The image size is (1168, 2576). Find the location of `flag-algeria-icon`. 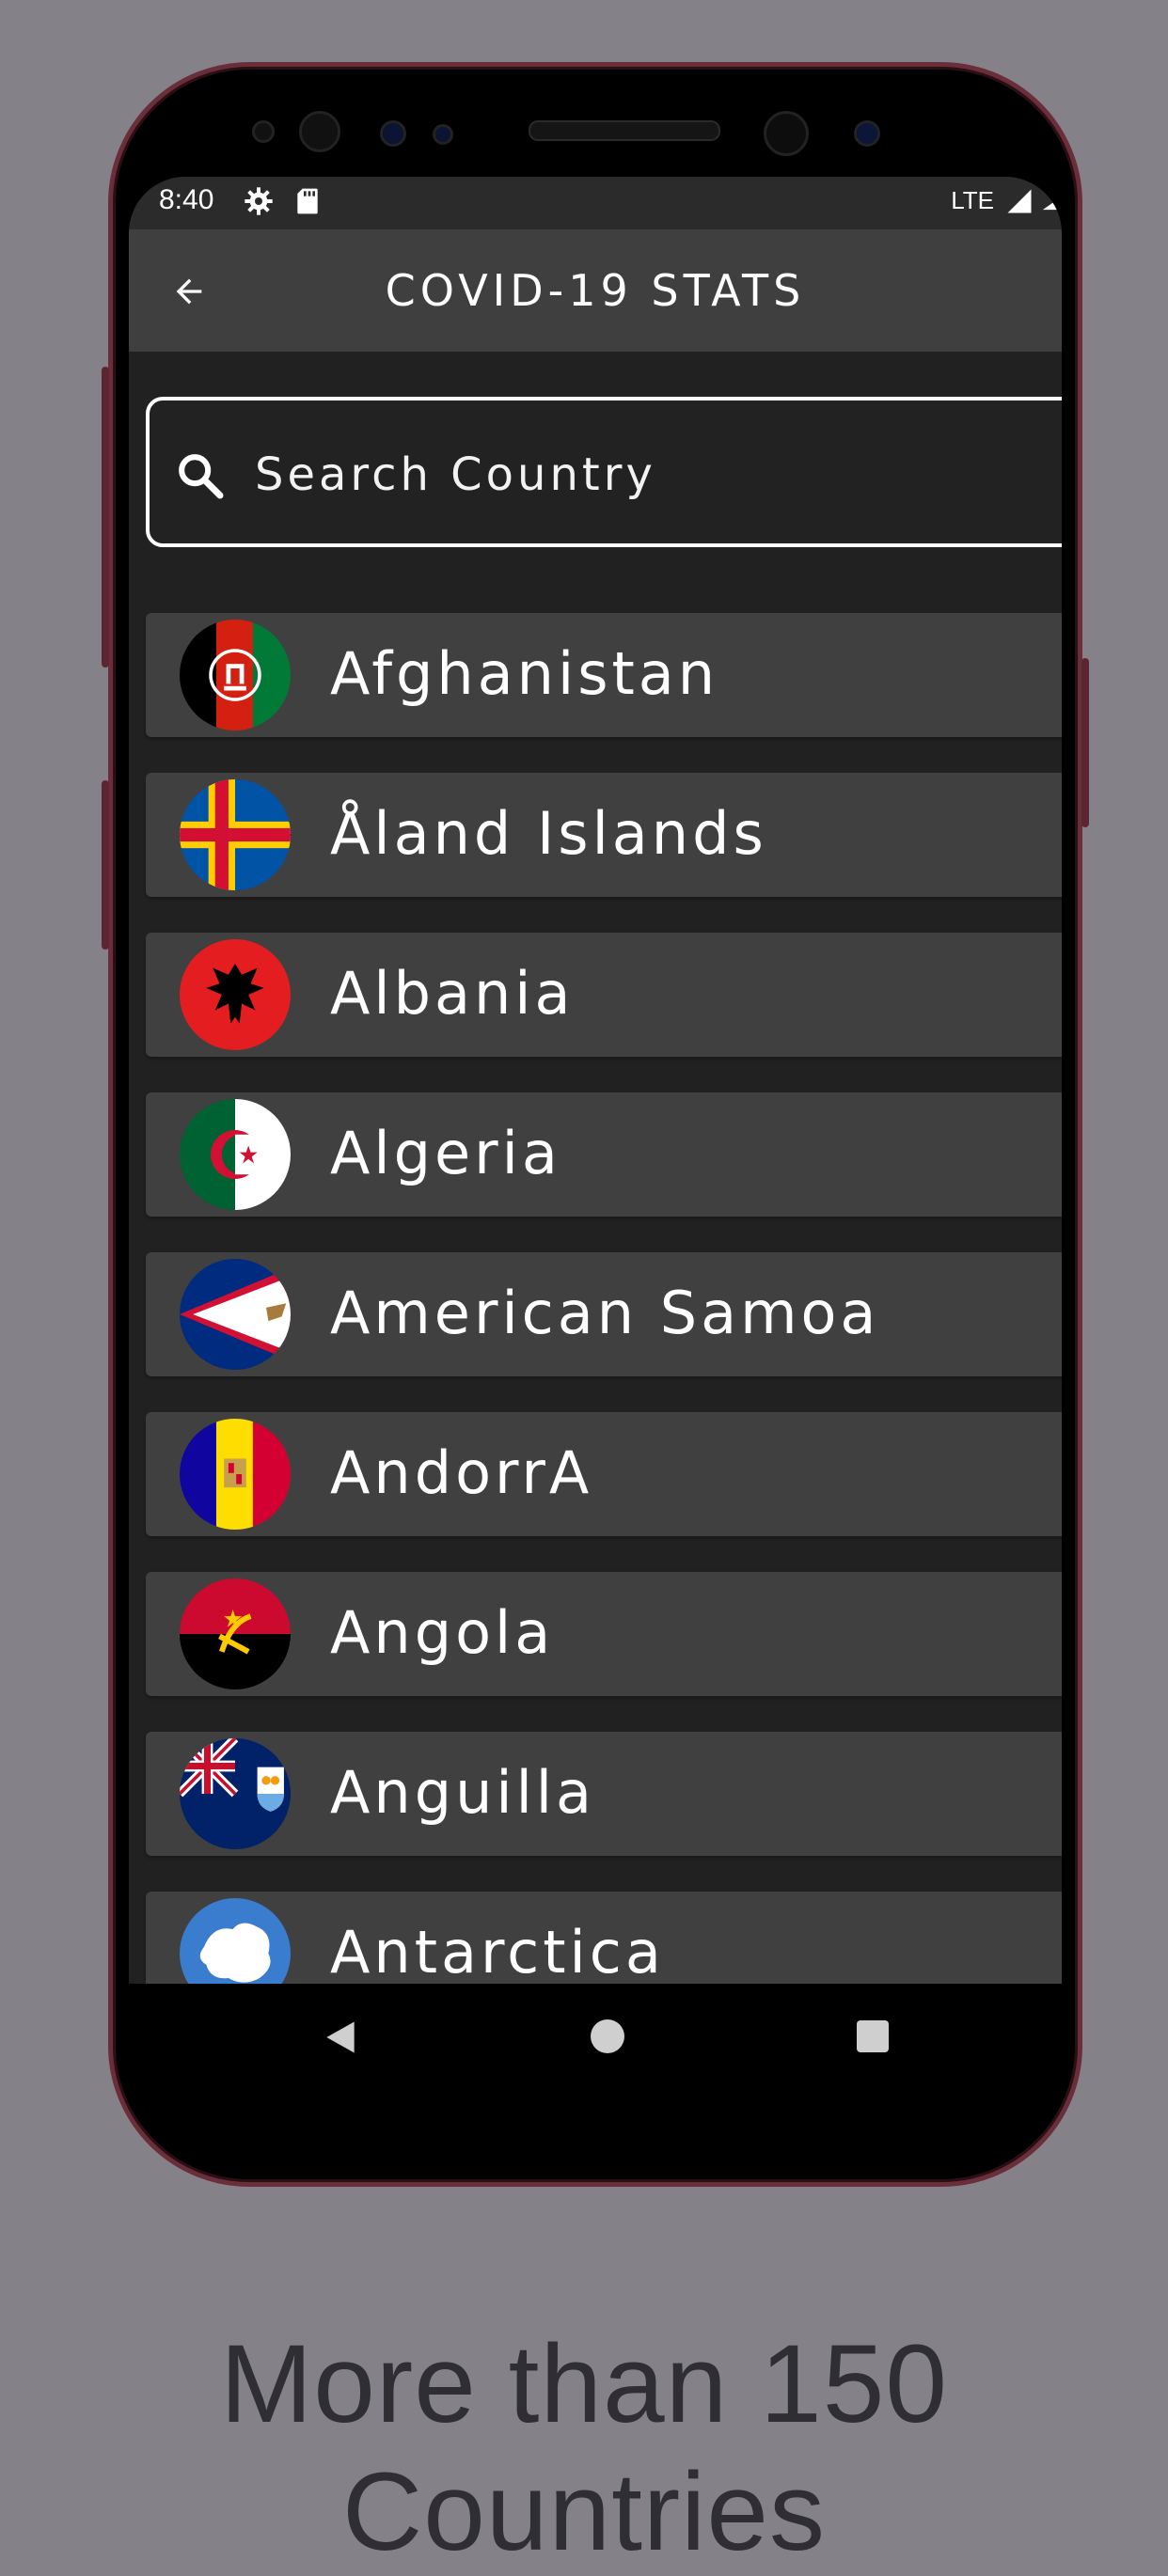

flag-algeria-icon is located at coordinates (235, 1155).